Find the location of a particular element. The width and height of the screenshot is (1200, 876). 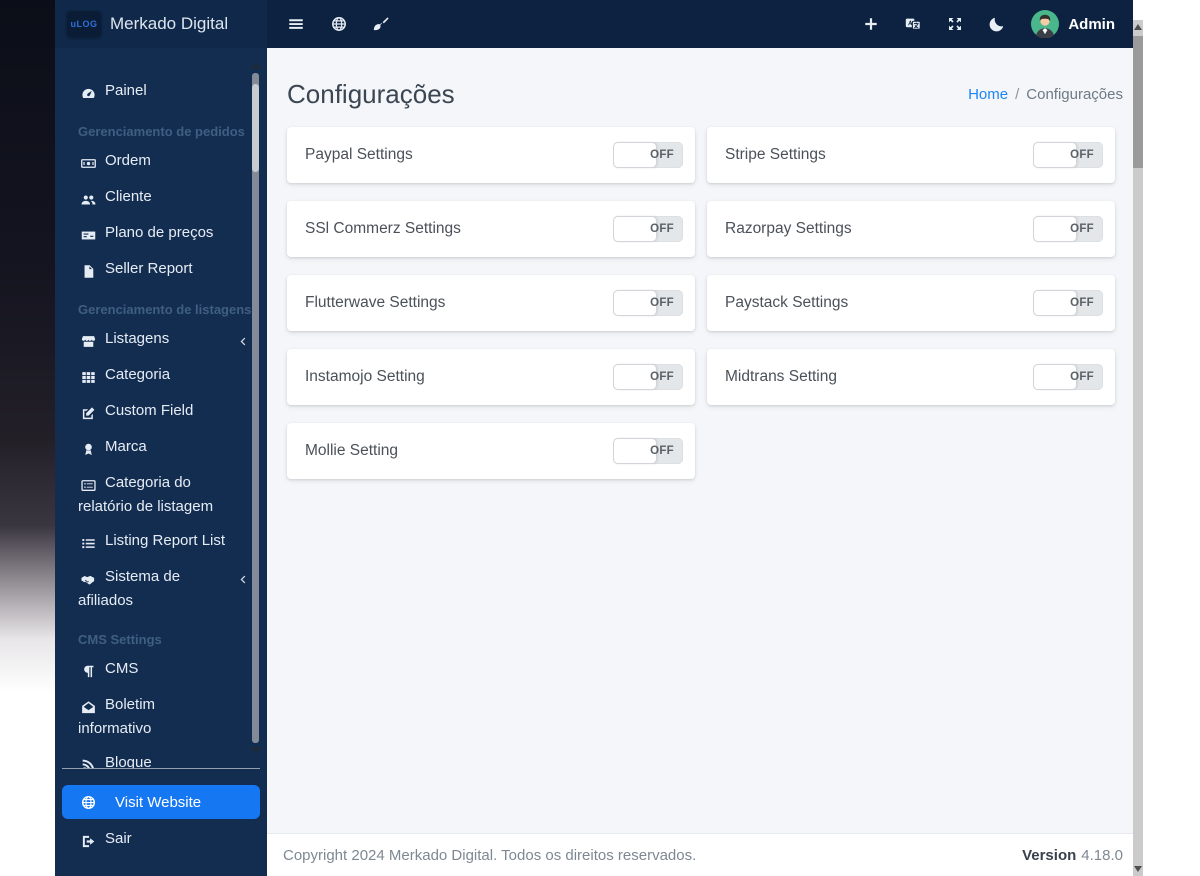

sidebar-scrollbar is located at coordinates (256, 408).